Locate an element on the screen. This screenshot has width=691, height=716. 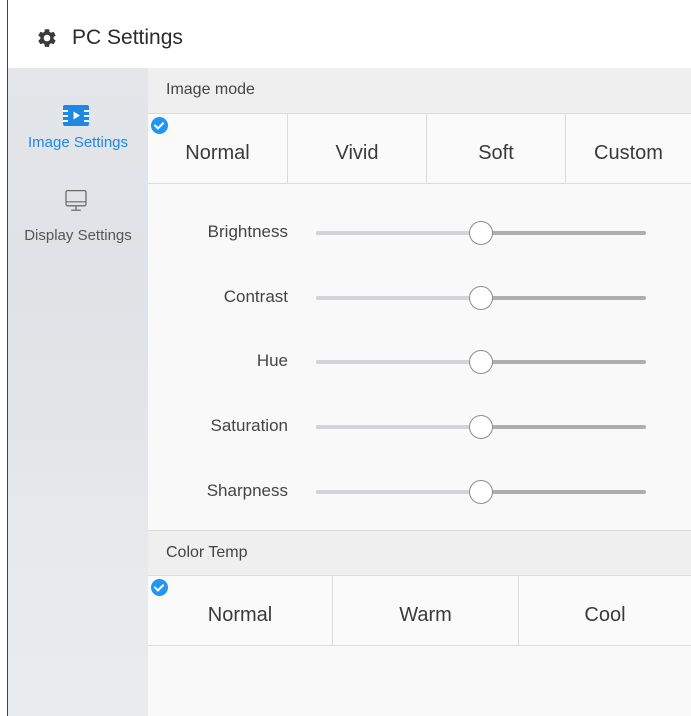
contrast-slider-row: Contrast is located at coordinates (419, 297).